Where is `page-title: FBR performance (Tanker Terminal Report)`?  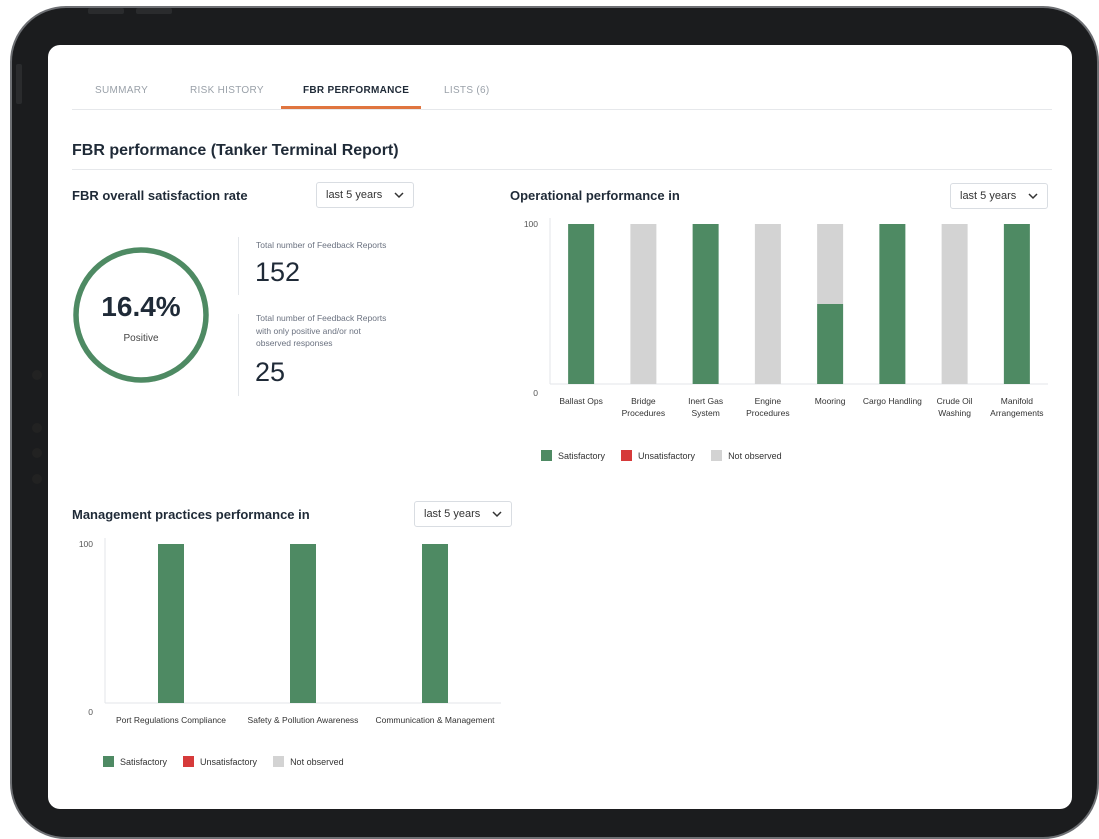
page-title: FBR performance (Tanker Terminal Report) is located at coordinates (235, 150).